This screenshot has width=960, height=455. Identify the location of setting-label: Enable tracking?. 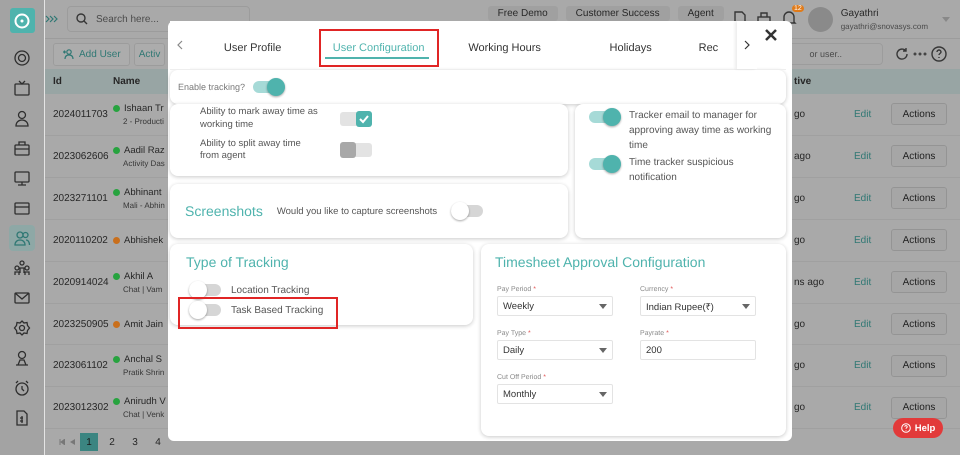
(212, 87).